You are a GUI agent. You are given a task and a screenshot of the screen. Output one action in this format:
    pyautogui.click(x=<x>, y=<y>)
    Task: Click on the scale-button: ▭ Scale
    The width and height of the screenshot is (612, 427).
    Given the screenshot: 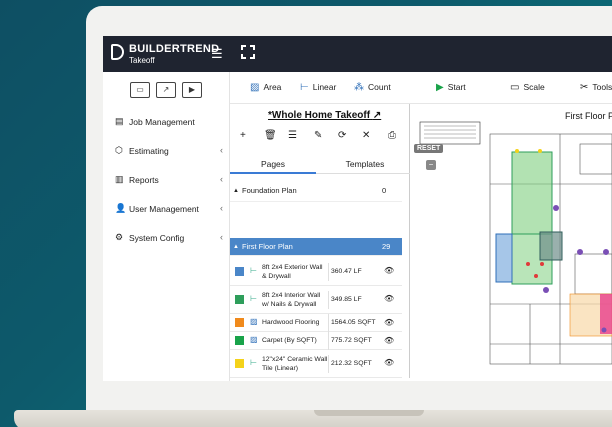 What is the action you would take?
    pyautogui.click(x=527, y=87)
    